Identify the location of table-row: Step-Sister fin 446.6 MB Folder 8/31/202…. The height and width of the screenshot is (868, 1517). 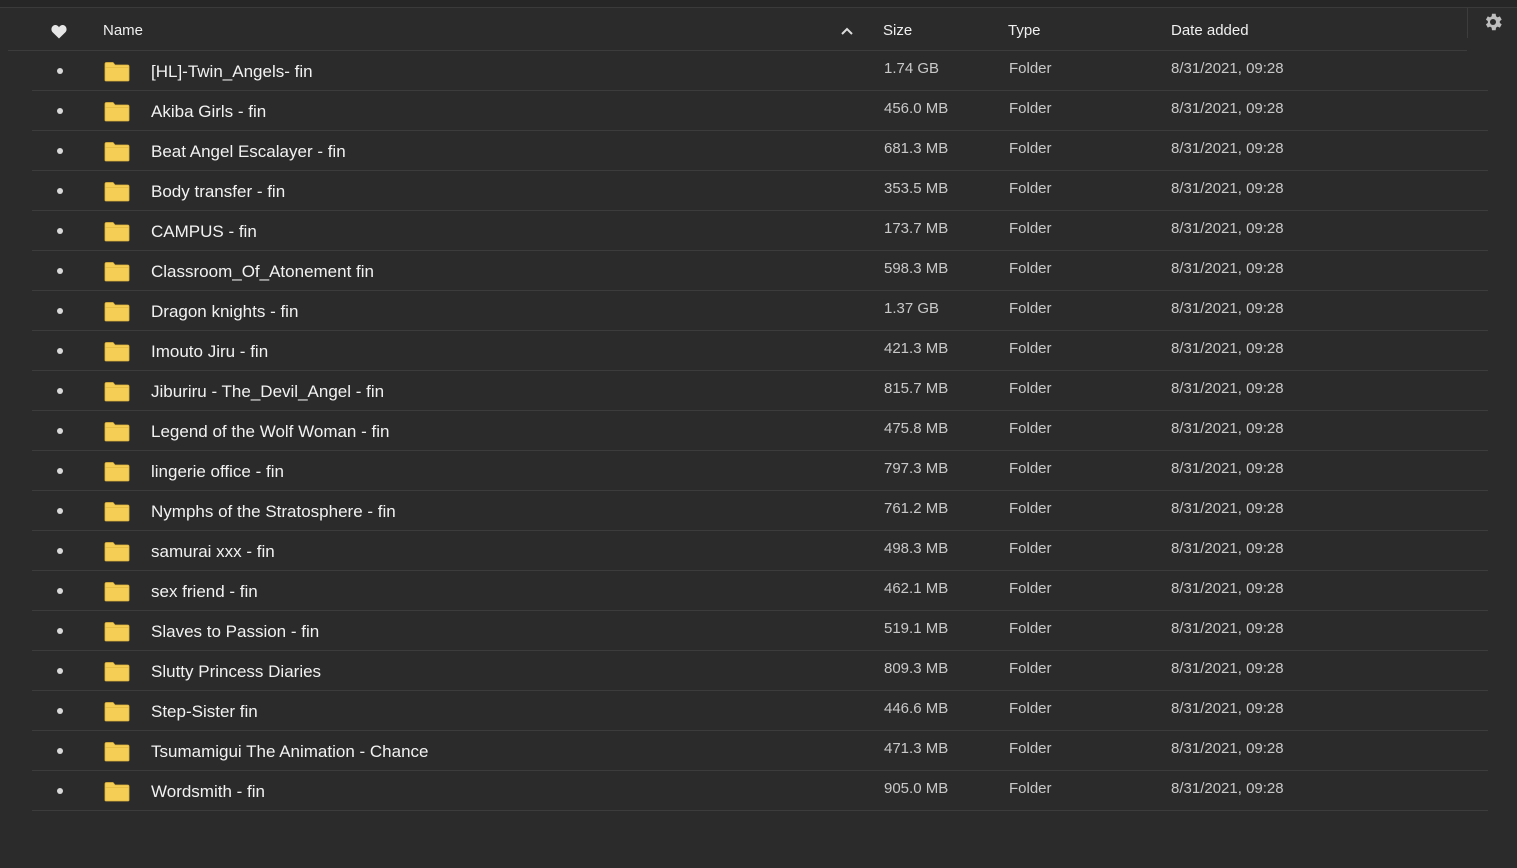
(760, 711).